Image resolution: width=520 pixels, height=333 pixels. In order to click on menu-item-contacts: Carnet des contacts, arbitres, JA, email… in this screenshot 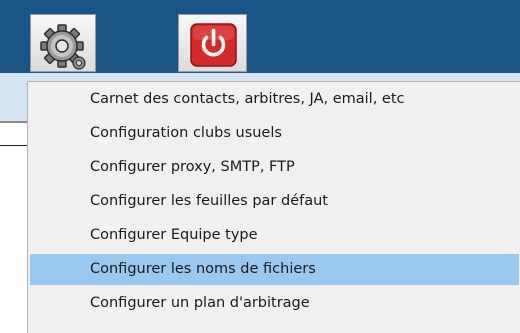, I will do `click(274, 99)`.